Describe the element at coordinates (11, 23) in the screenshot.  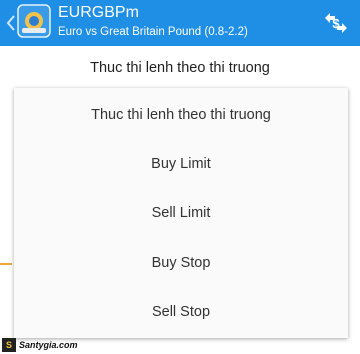
I see `chevron-left-icon` at that location.